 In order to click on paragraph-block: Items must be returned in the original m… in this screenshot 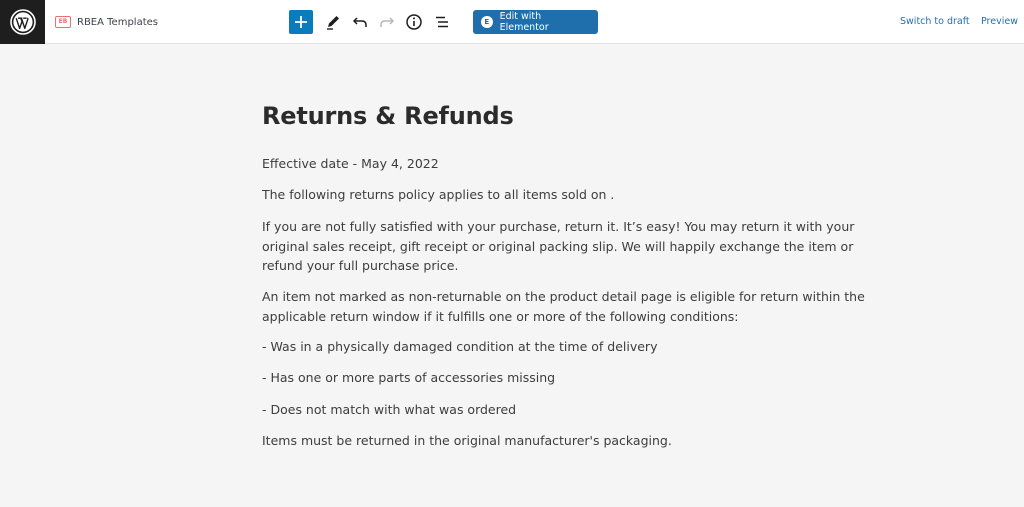, I will do `click(572, 441)`.